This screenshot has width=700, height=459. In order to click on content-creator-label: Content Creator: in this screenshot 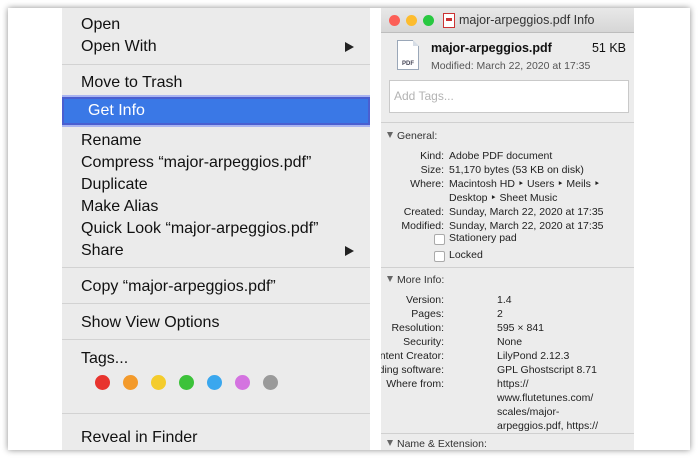, I will do `click(412, 356)`.